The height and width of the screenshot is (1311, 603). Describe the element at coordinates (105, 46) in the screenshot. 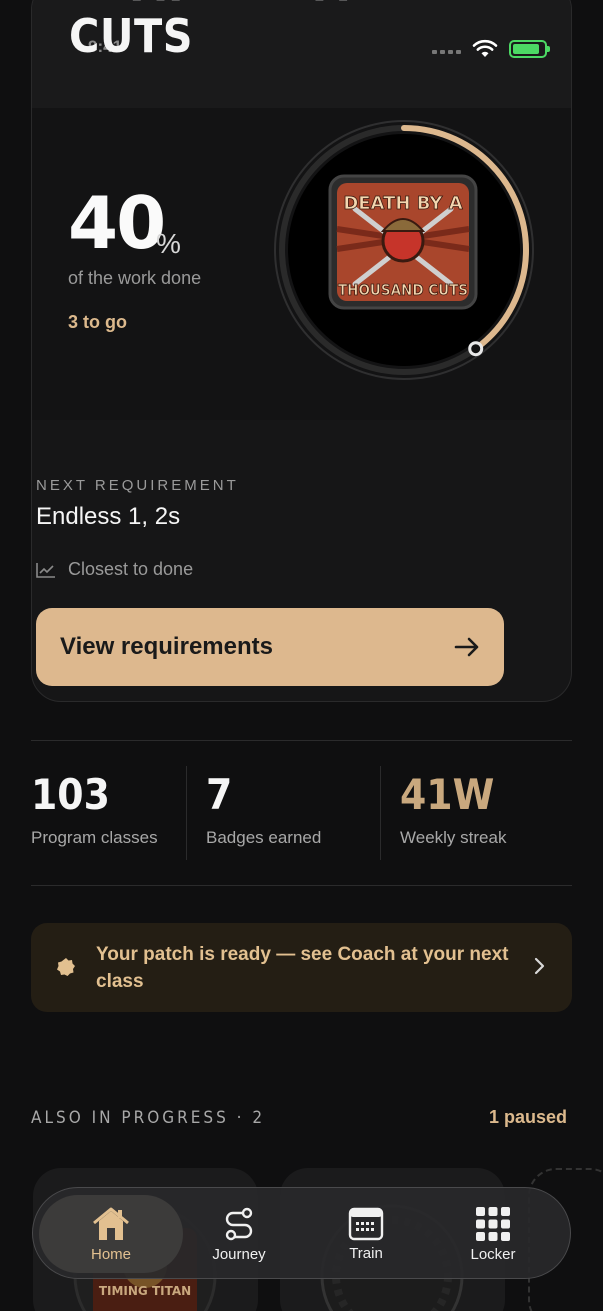

I see `status-time: 9:41` at that location.